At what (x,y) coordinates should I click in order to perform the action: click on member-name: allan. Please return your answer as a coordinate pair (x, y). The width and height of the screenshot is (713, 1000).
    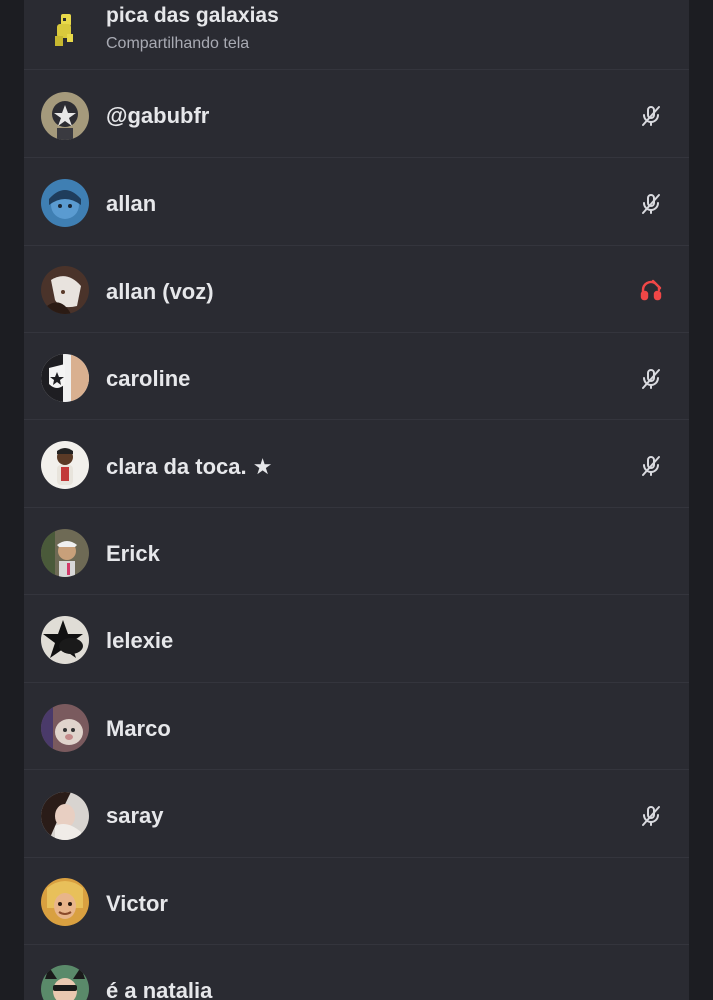
    Looking at the image, I should click on (131, 203).